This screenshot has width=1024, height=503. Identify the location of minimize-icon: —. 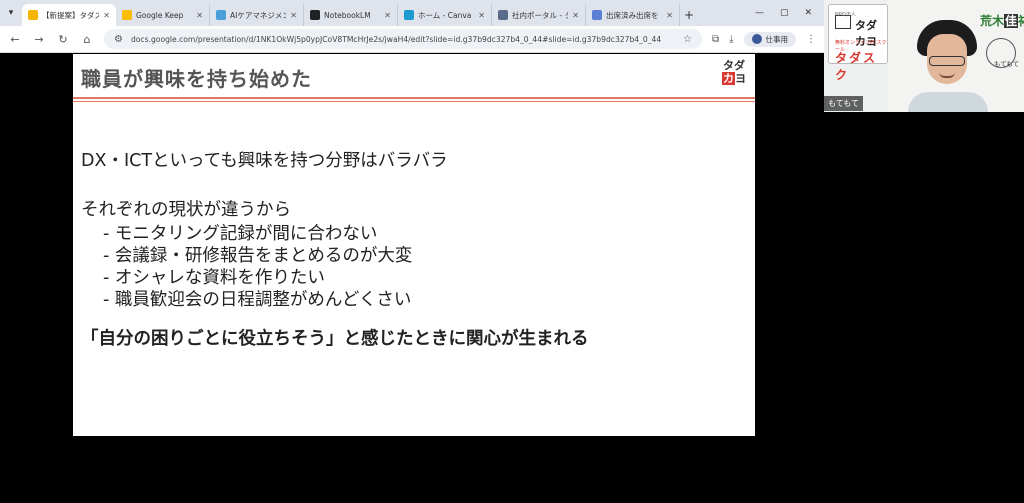
(759, 13).